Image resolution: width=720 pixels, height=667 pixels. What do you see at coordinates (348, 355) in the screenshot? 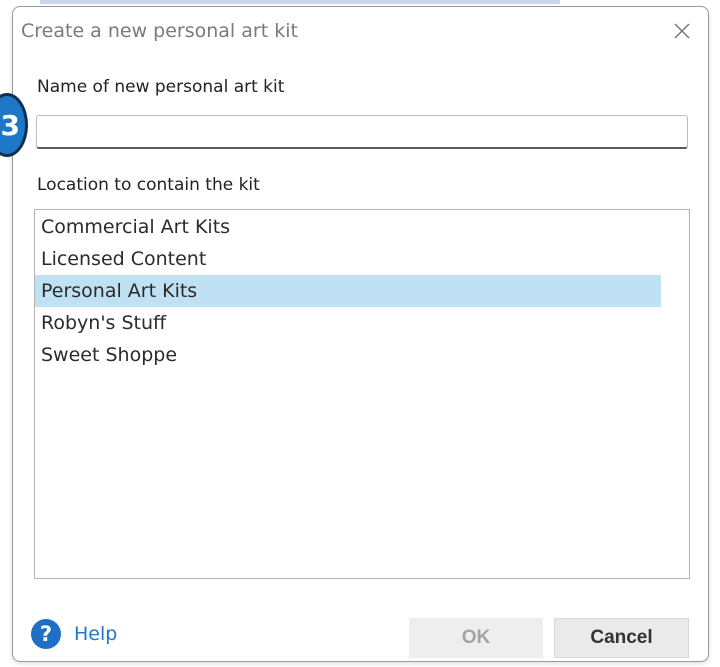
I see `list-item: Sweet Shoppe` at bounding box center [348, 355].